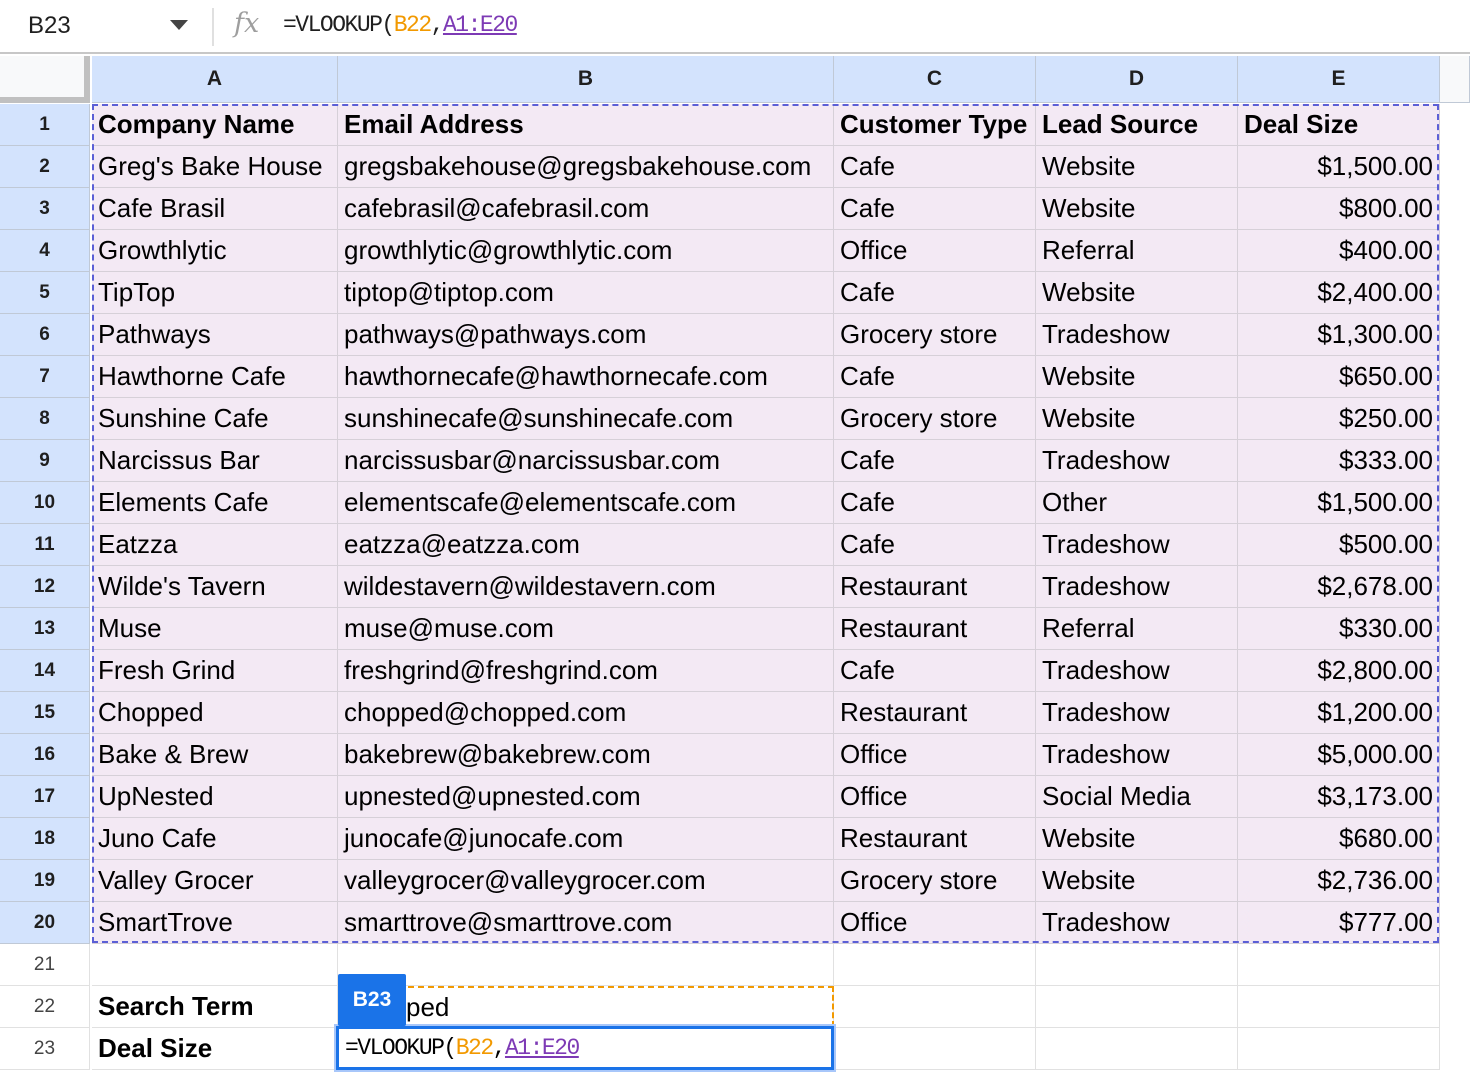  What do you see at coordinates (1339, 419) in the screenshot?
I see `table-cell: $250.00` at bounding box center [1339, 419].